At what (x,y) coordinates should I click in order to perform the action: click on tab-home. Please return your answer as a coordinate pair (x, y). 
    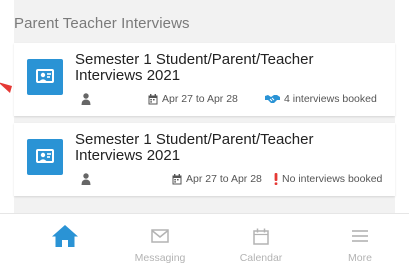
    Looking at the image, I should click on (65, 243).